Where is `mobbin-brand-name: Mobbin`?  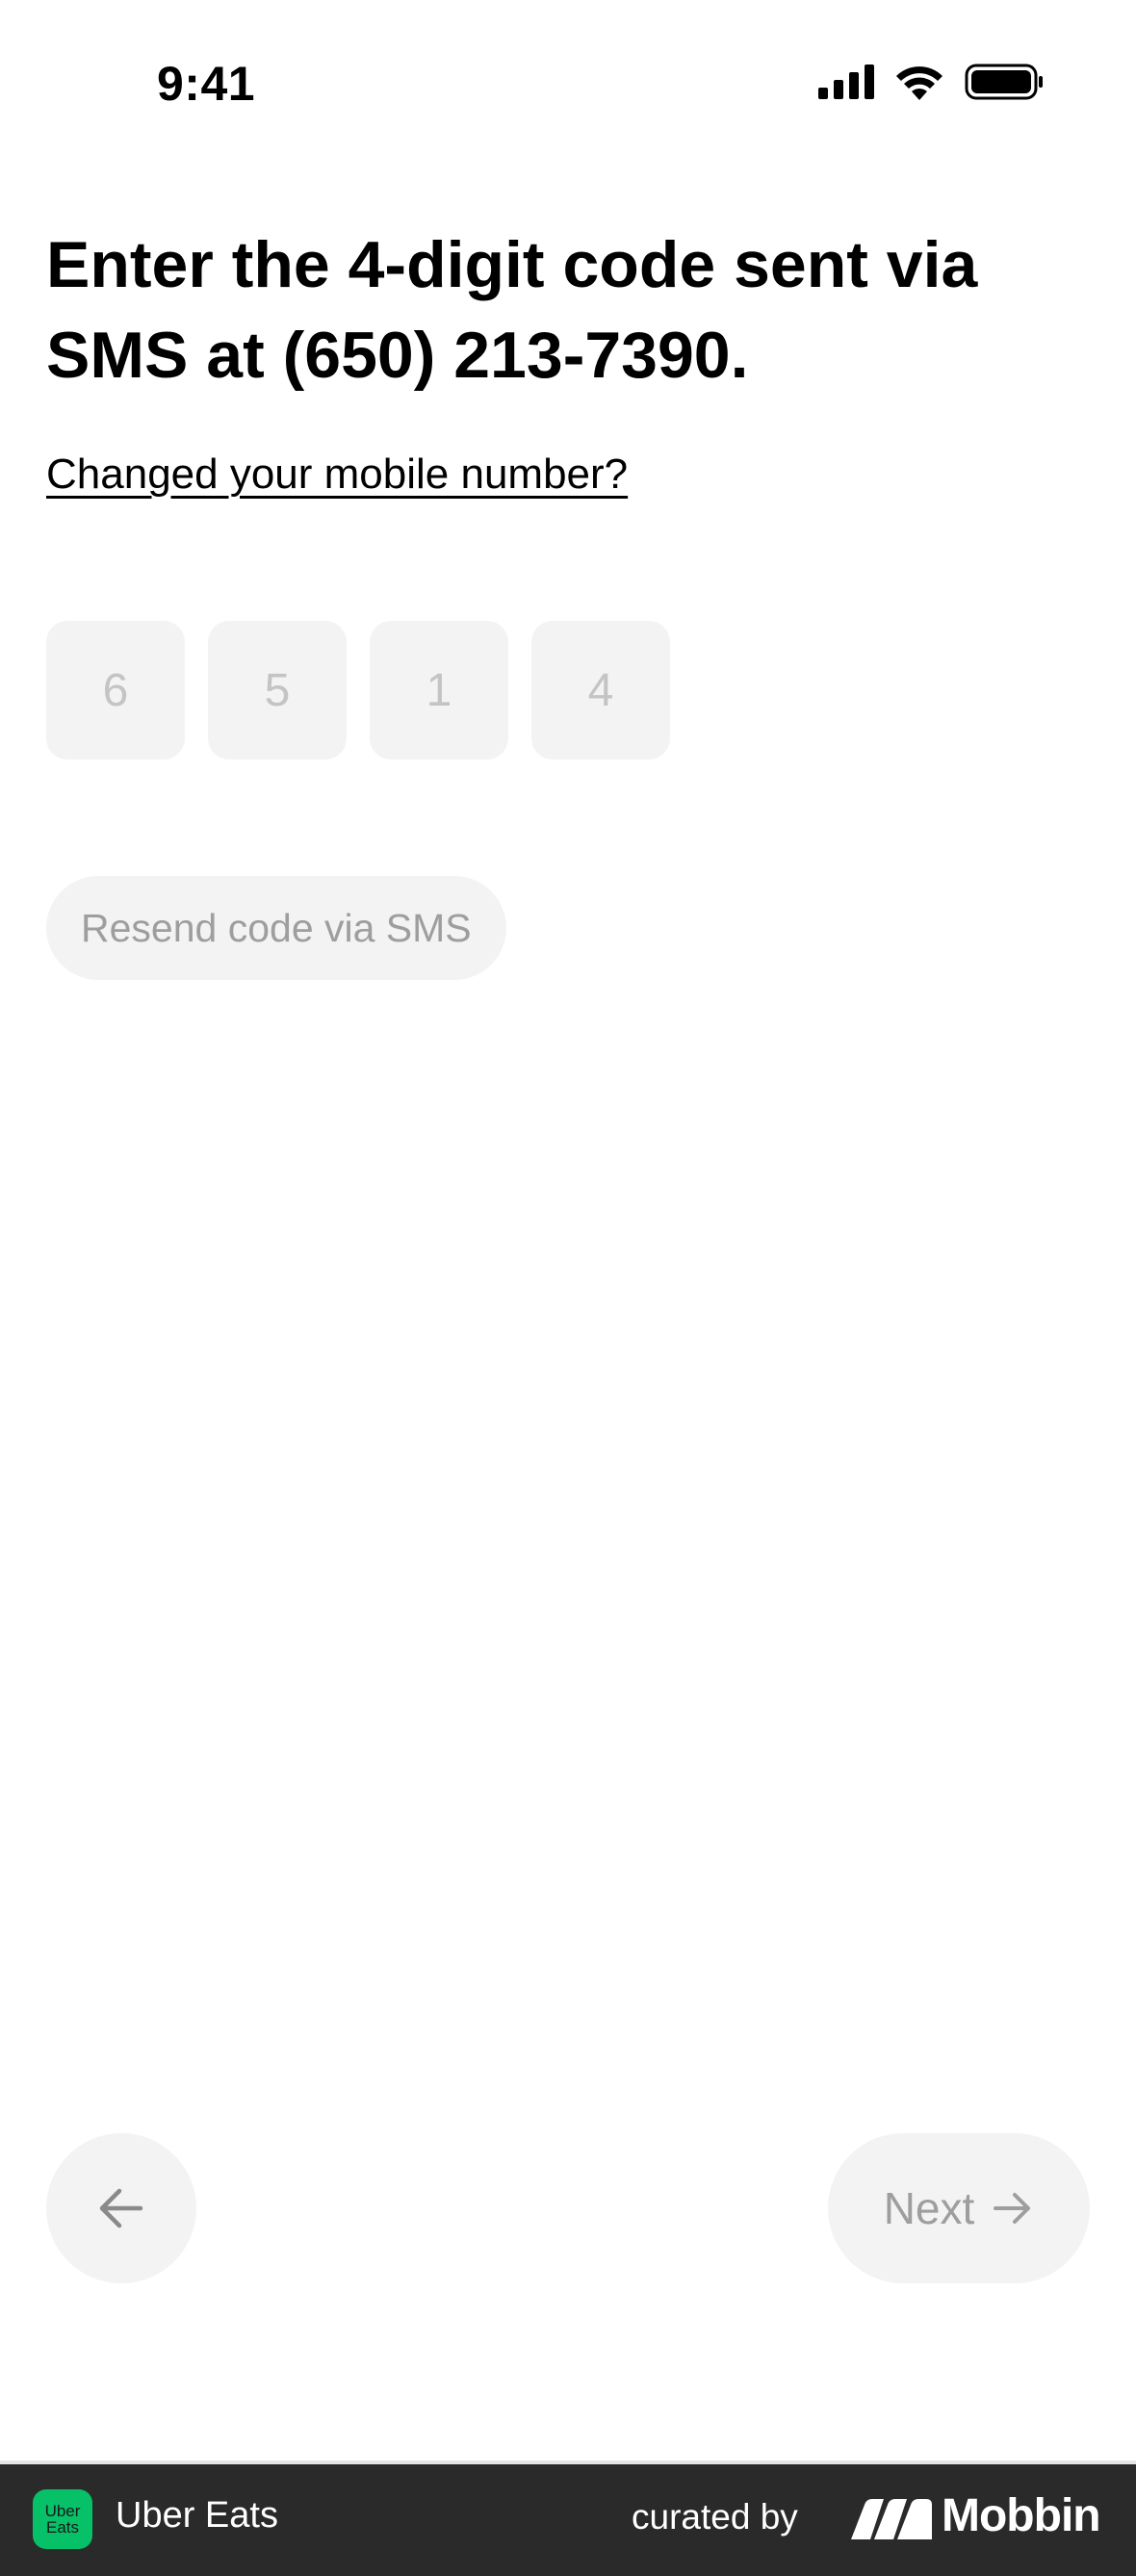 mobbin-brand-name: Mobbin is located at coordinates (1022, 2515).